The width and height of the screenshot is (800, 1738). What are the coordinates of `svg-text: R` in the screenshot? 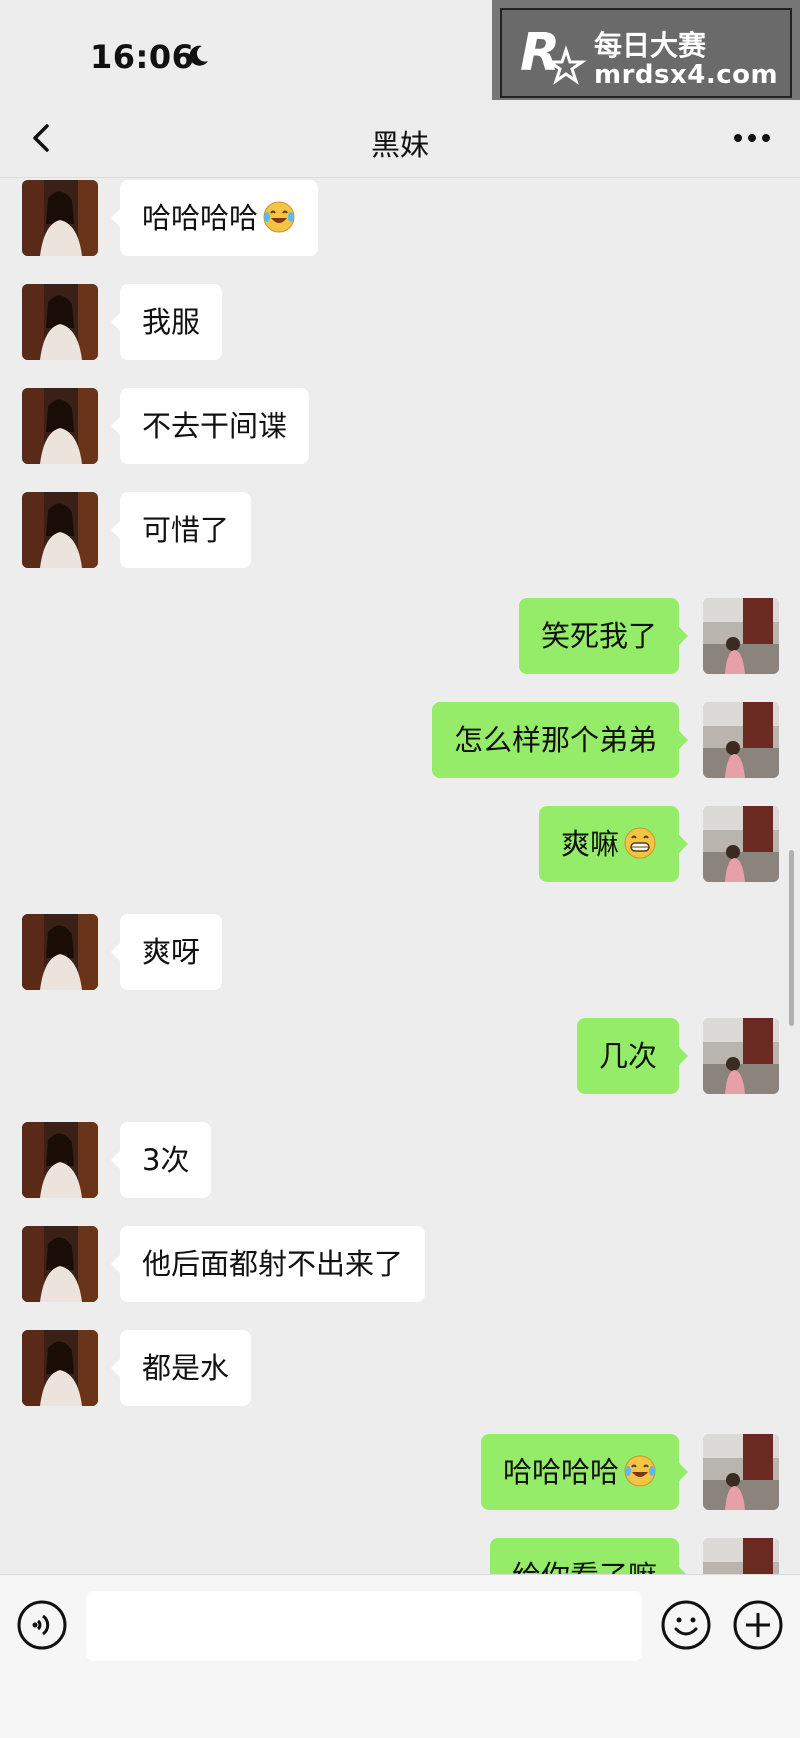 It's located at (540, 53).